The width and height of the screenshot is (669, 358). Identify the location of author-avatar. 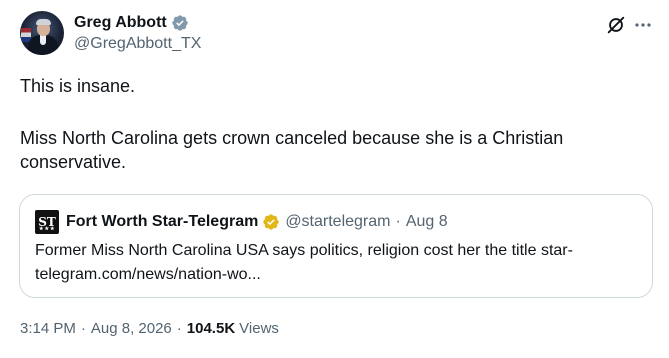
(42, 33).